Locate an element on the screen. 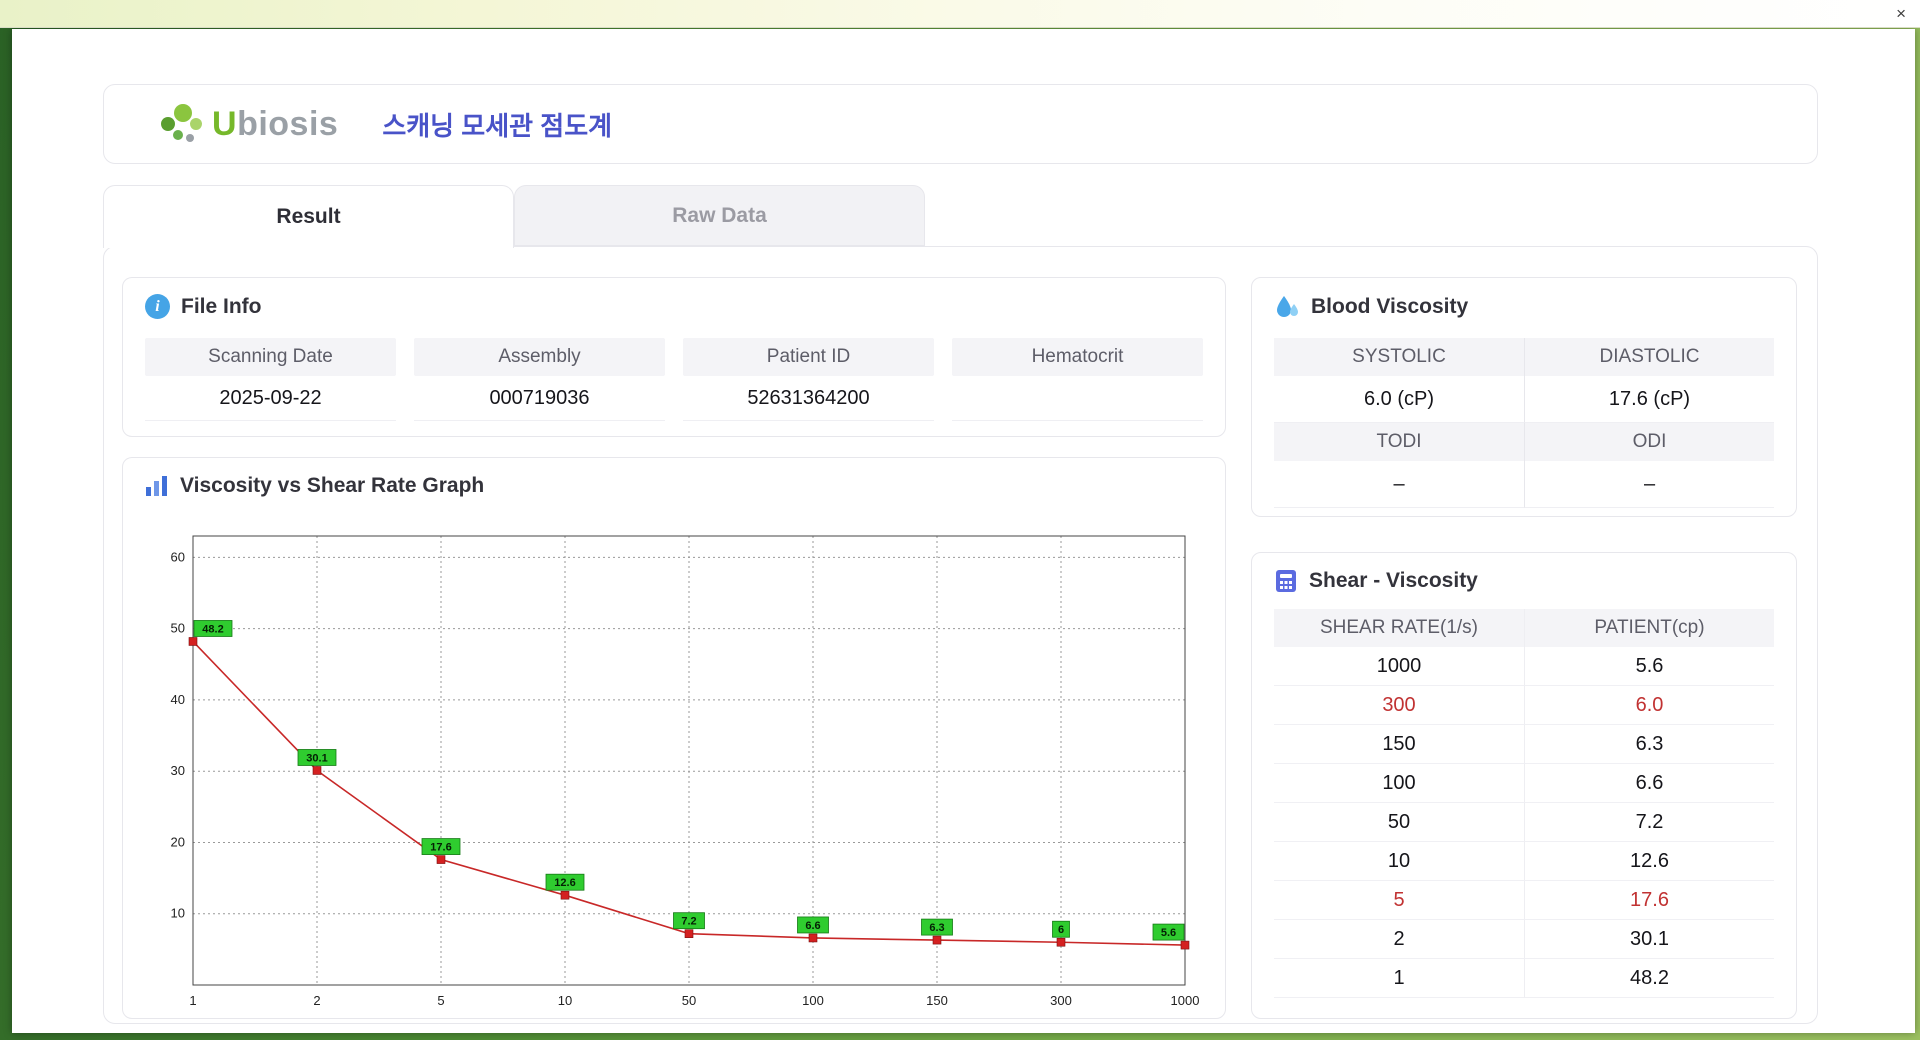 This screenshot has height=1040, width=1920. bv-cell-label: TODI is located at coordinates (1399, 442).